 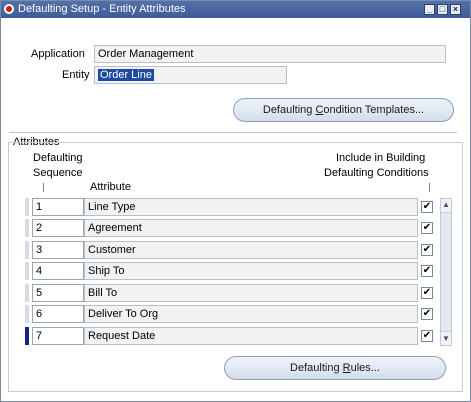 What do you see at coordinates (58, 250) in the screenshot?
I see `sequence-field: 3` at bounding box center [58, 250].